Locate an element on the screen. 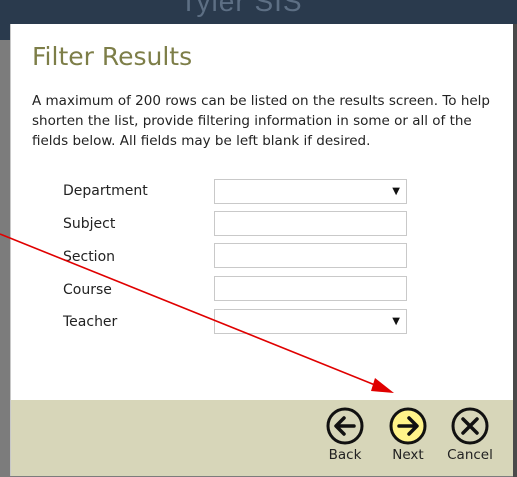 The image size is (517, 477). teacher-select: ▼ is located at coordinates (310, 321).